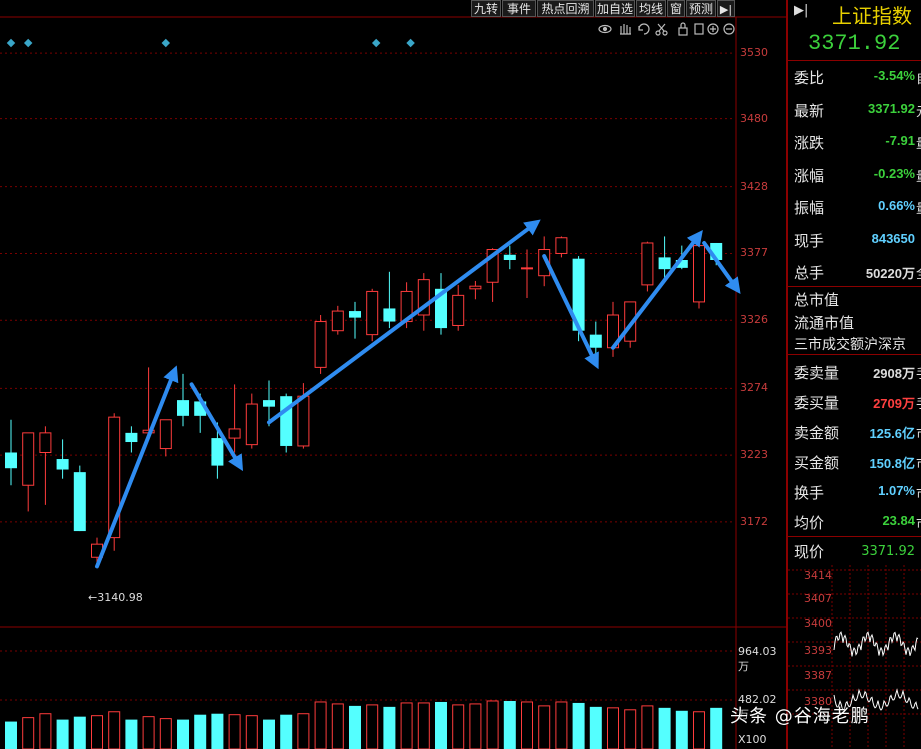 This screenshot has width=921, height=749. Describe the element at coordinates (699, 29) in the screenshot. I see `bookmark-icon` at that location.